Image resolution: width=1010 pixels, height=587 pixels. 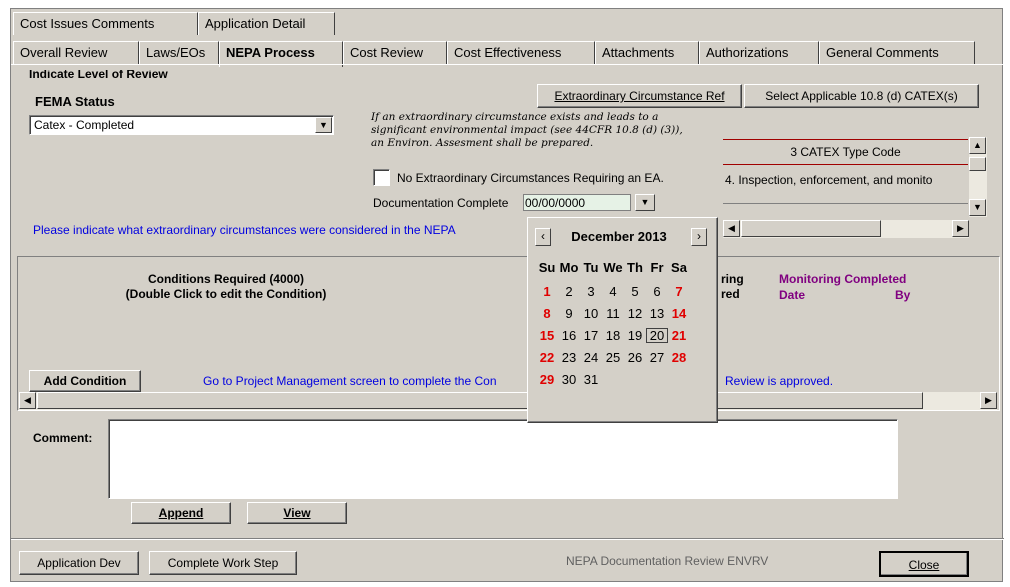 I want to click on footer-status-text: NEPA Documentation Review ENVRV, so click(x=667, y=561).